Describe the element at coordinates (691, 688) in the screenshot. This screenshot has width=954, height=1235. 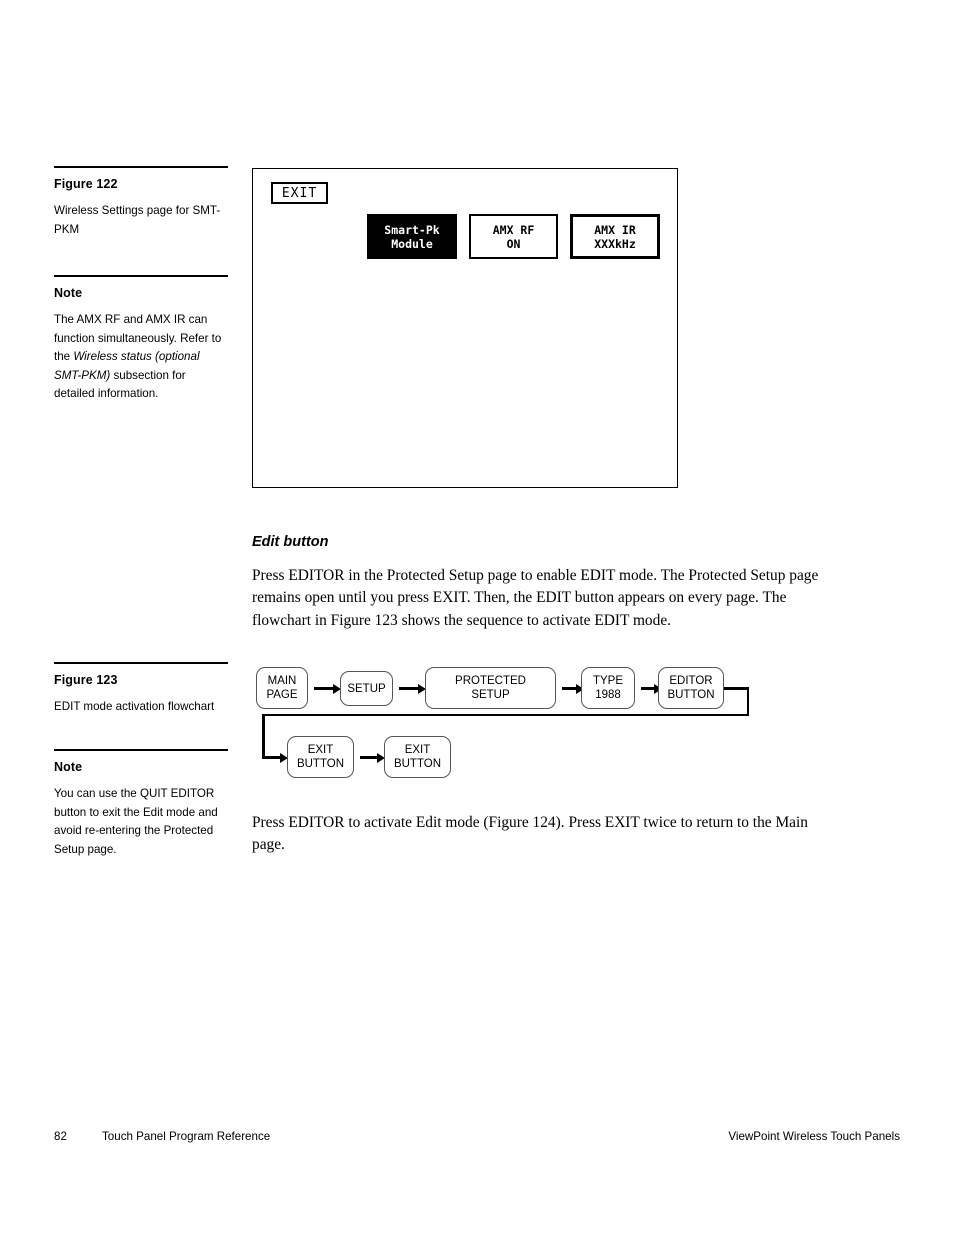
I see `flow-node-editor-button: EDITOR BUTTON` at that location.